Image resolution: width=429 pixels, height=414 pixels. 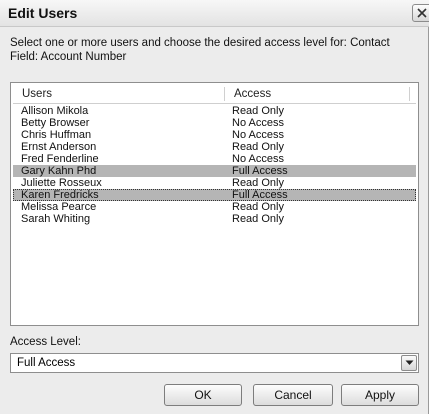 I want to click on apply-button: Apply, so click(x=380, y=395).